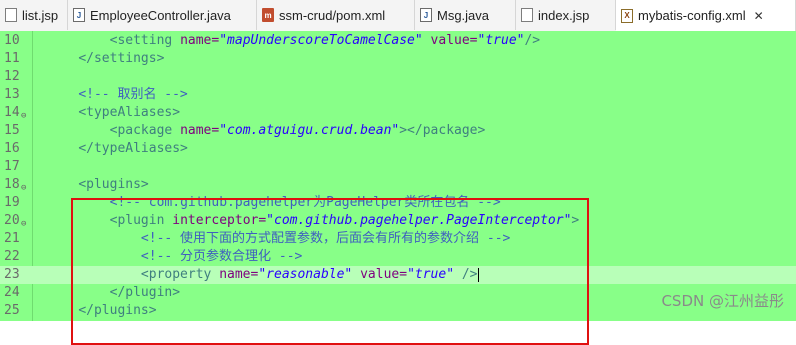  What do you see at coordinates (627, 15) in the screenshot?
I see `xml-file-icon: X` at bounding box center [627, 15].